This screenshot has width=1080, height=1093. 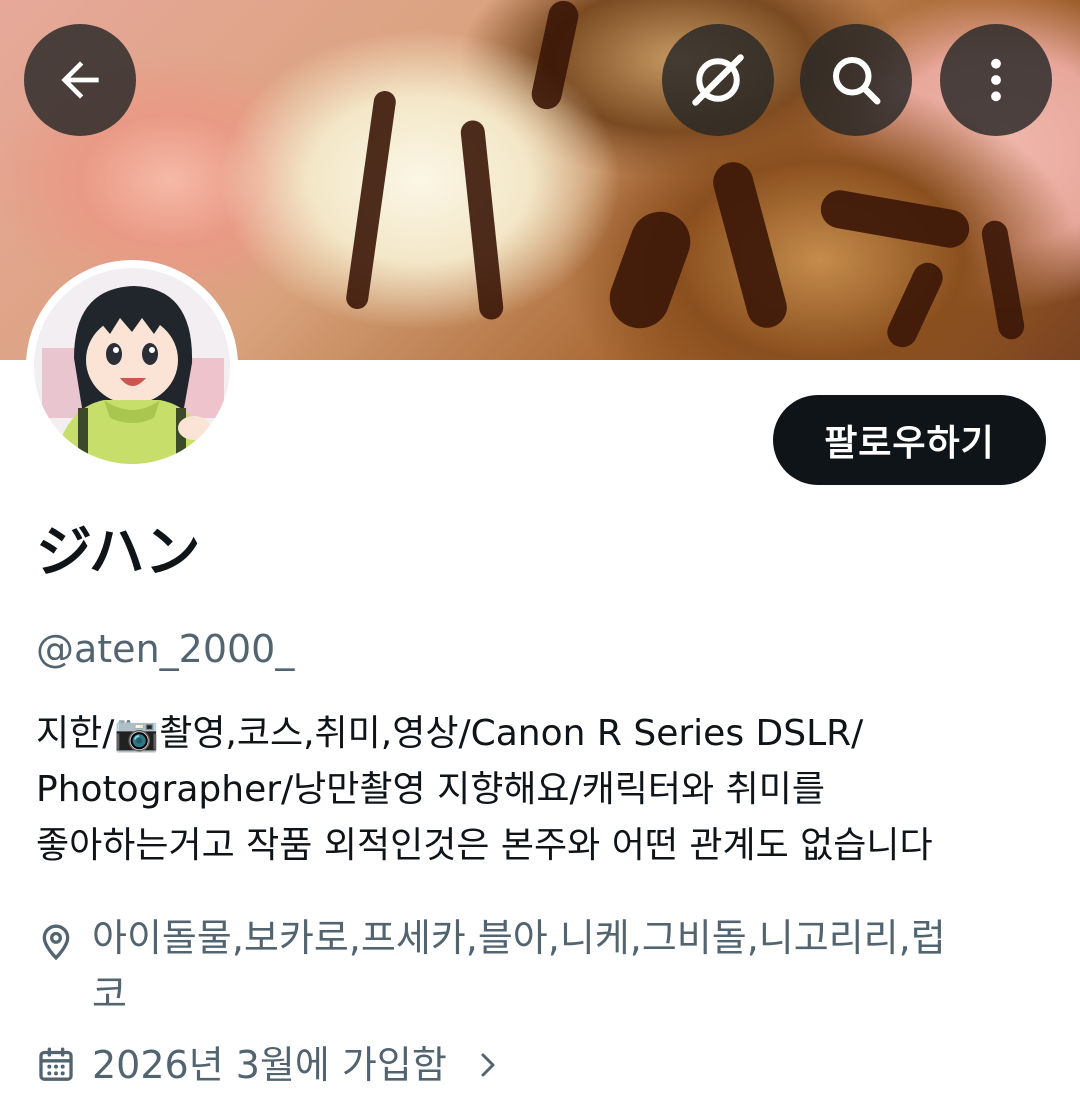 I want to click on avatar, so click(x=132, y=366).